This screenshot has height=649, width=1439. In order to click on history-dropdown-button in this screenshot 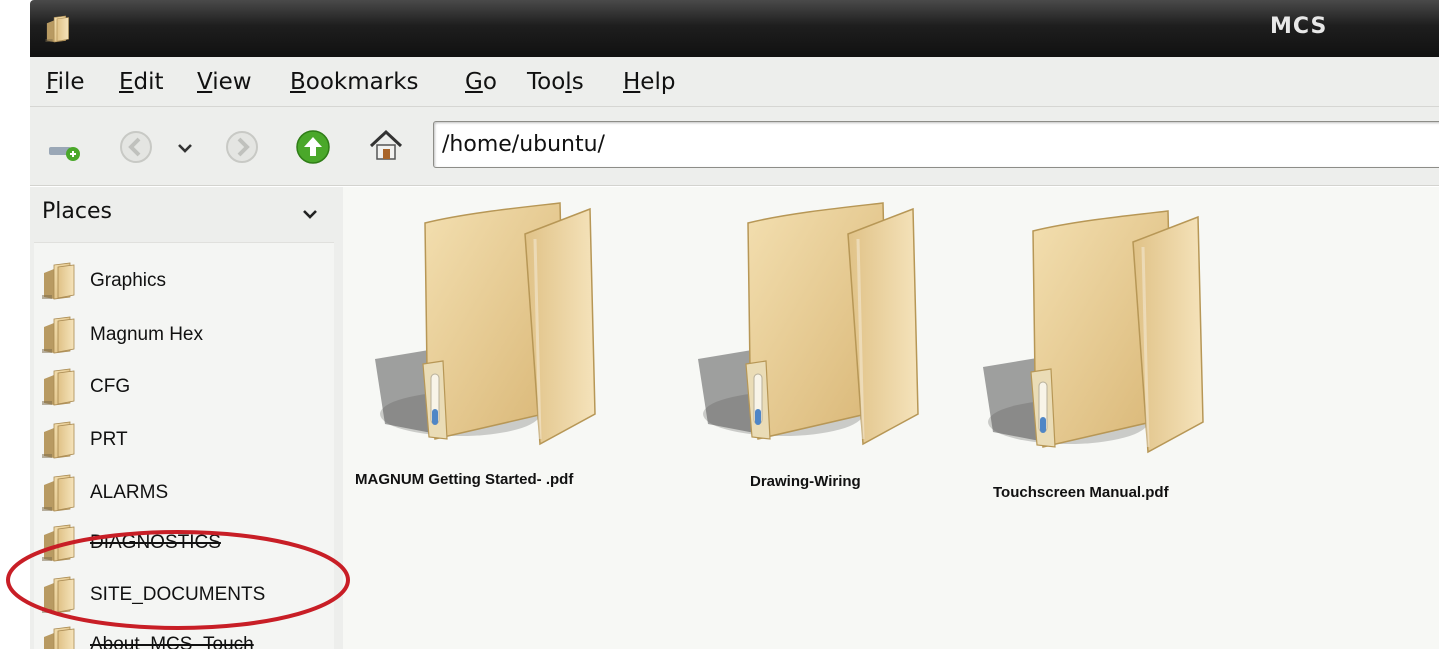, I will do `click(185, 148)`.